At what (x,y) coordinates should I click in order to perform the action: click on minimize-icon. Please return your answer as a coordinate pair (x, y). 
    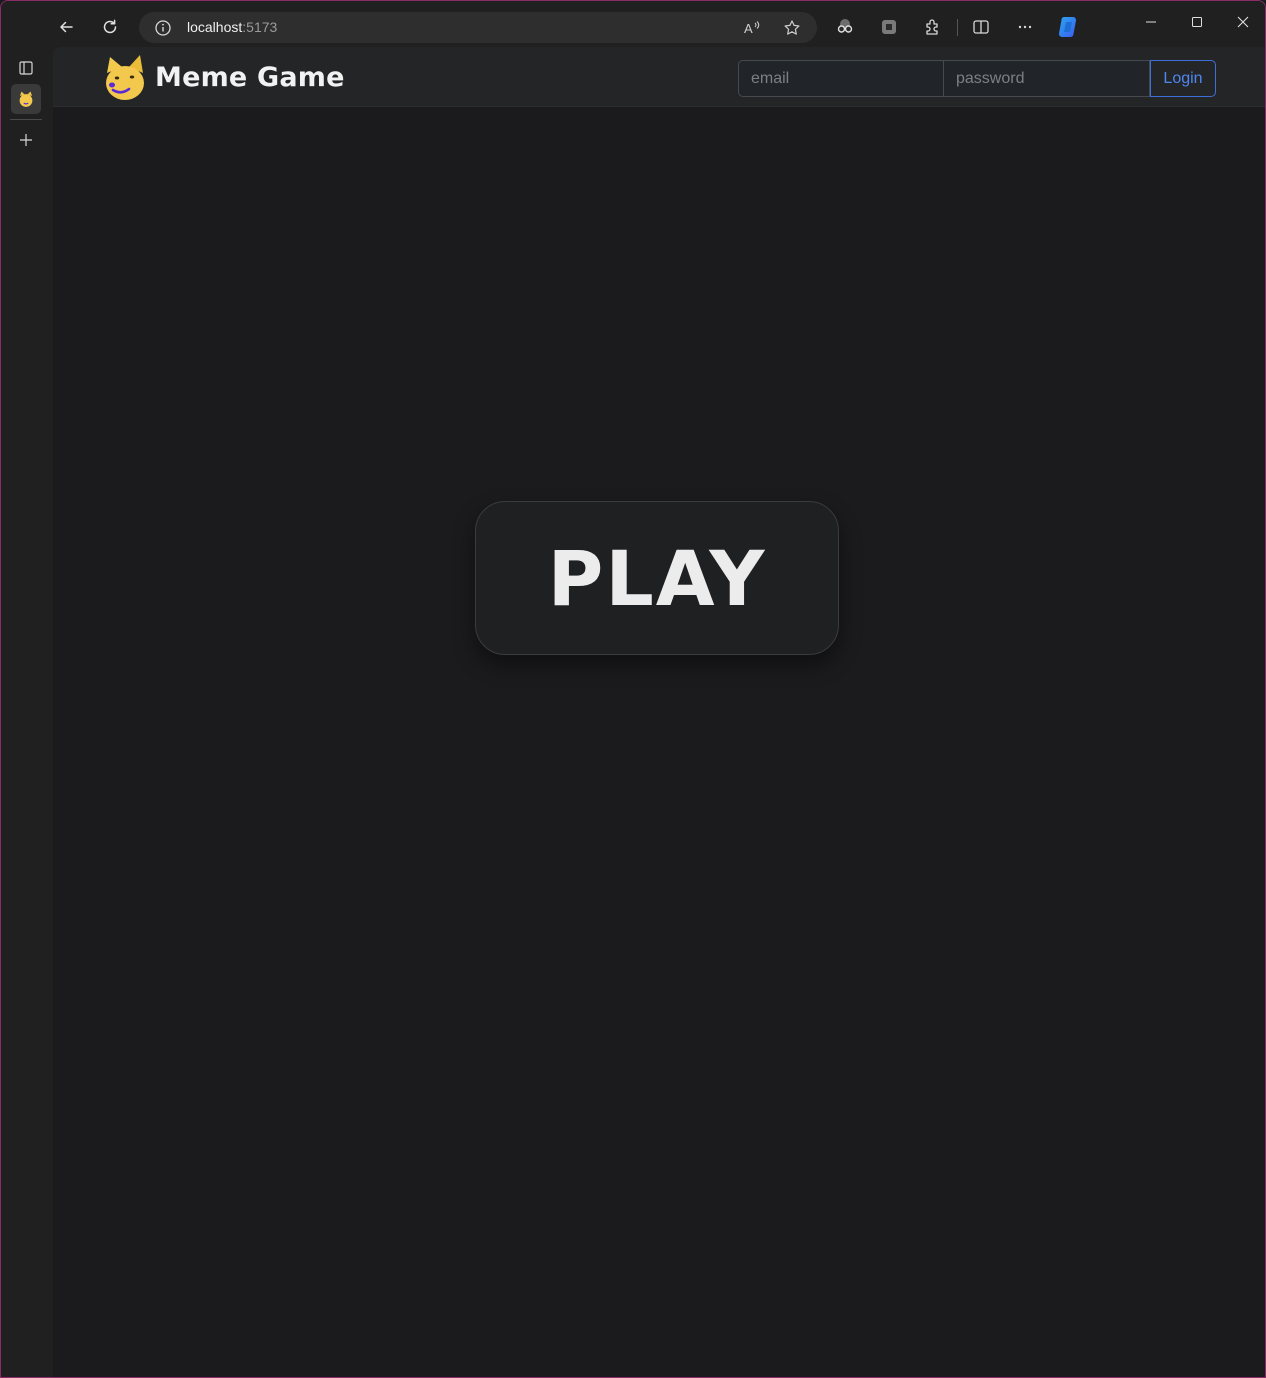
    Looking at the image, I should click on (1151, 22).